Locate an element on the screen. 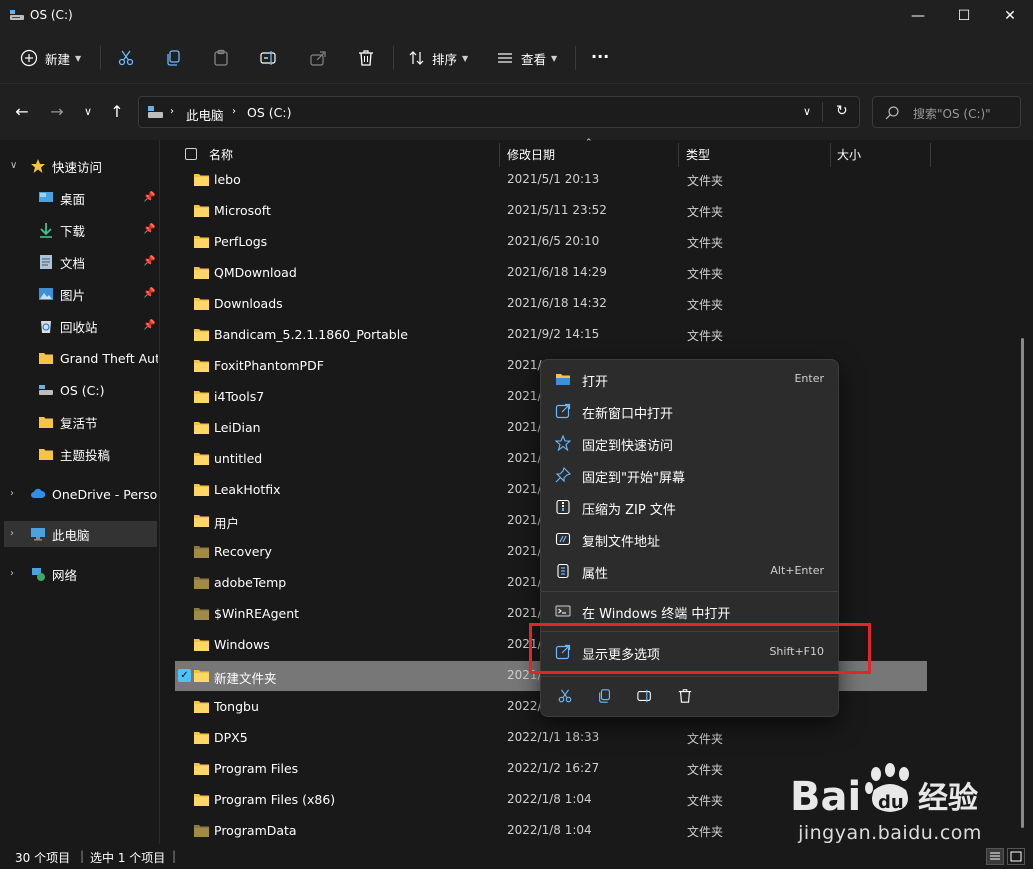  menu-item-open-new-window: 在新窗口中打开 is located at coordinates (690, 411).